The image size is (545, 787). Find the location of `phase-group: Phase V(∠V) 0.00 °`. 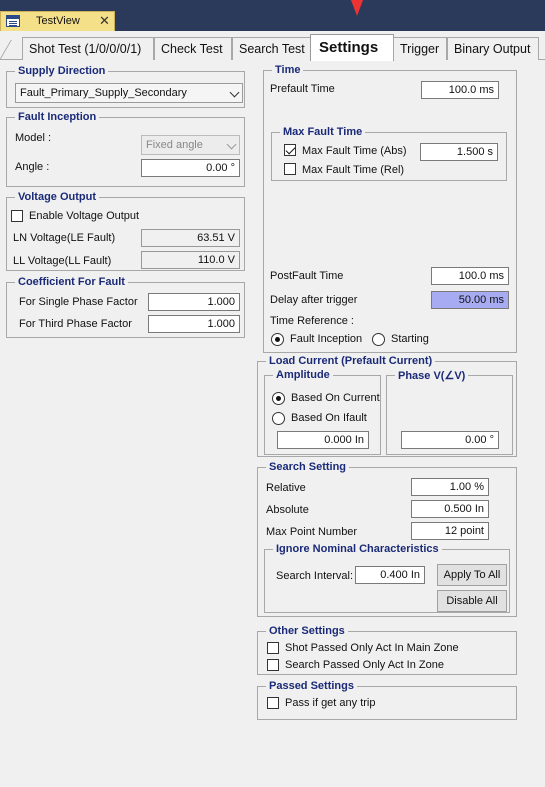

phase-group: Phase V(∠V) 0.00 ° is located at coordinates (449, 412).